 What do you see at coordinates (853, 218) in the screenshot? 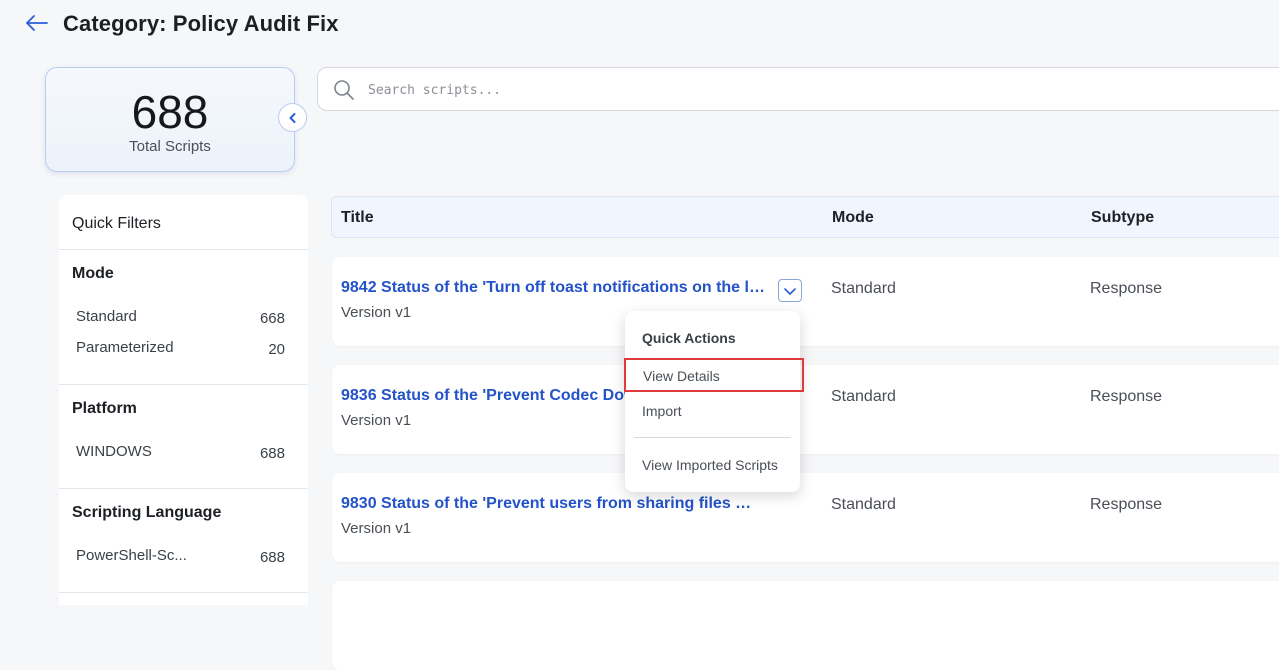
I see `column-header-mode: Mode` at bounding box center [853, 218].